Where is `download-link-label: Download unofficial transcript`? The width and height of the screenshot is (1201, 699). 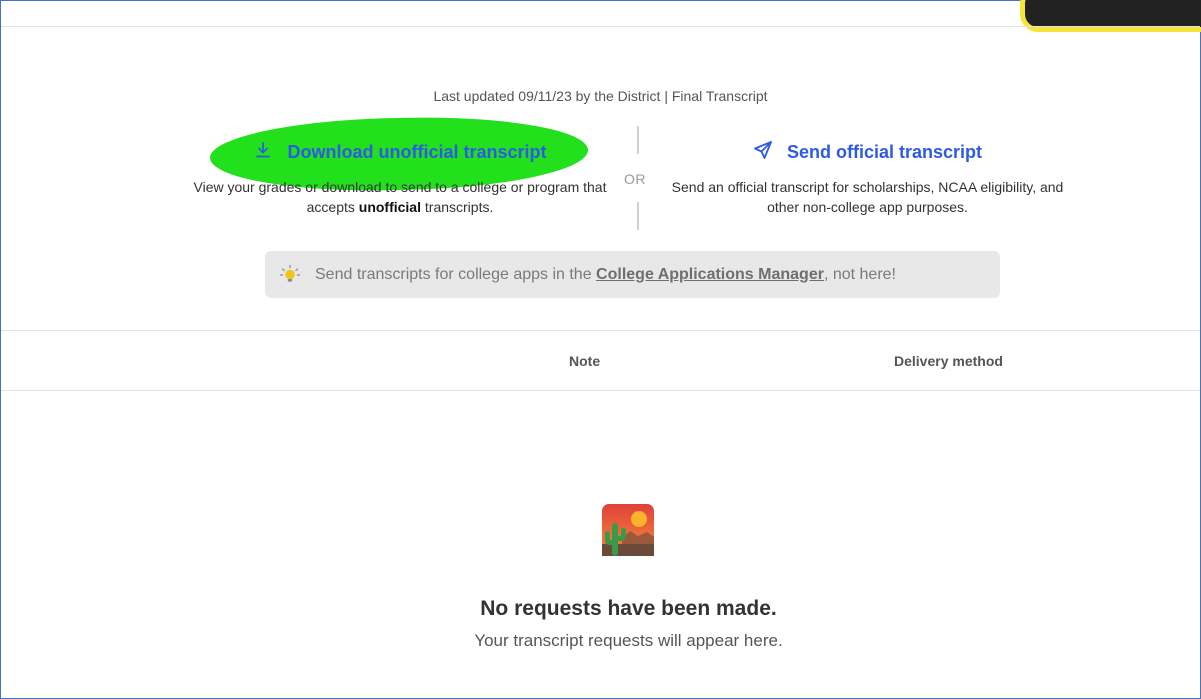
download-link-label: Download unofficial transcript is located at coordinates (417, 152).